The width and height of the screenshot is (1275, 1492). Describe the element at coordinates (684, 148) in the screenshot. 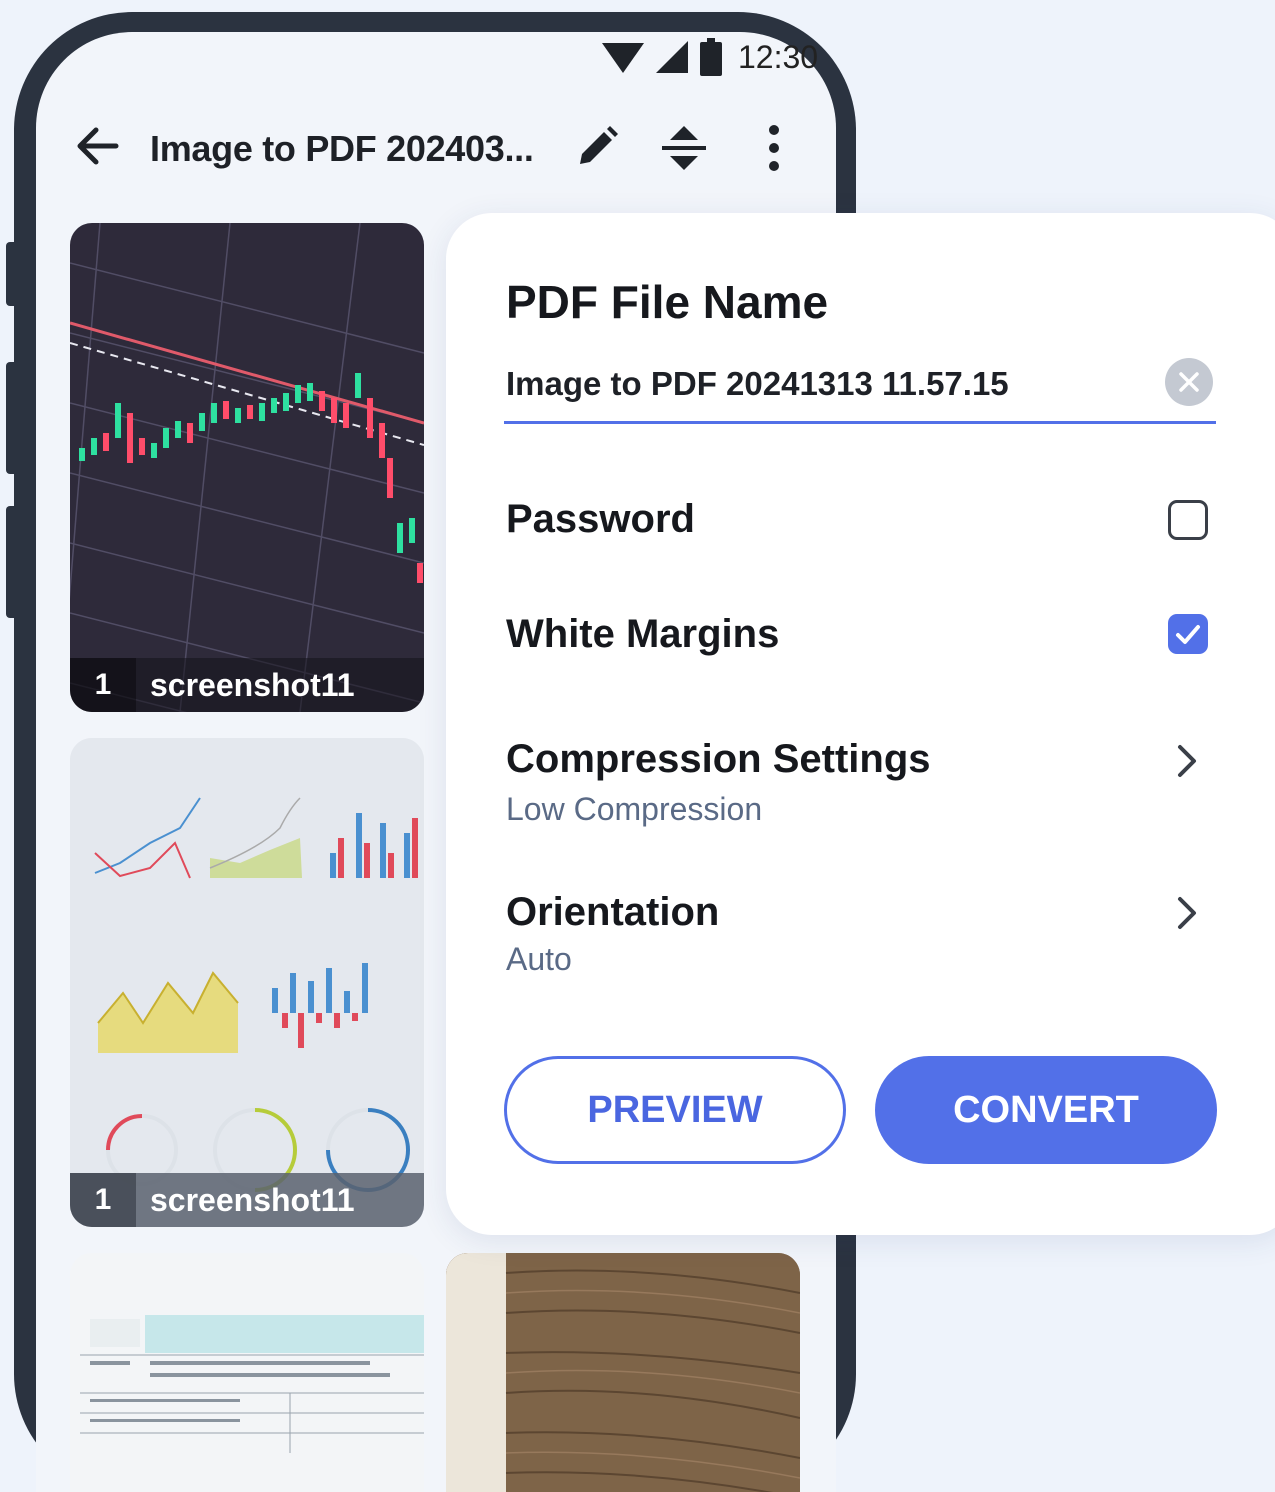

I see `sort-icon` at that location.